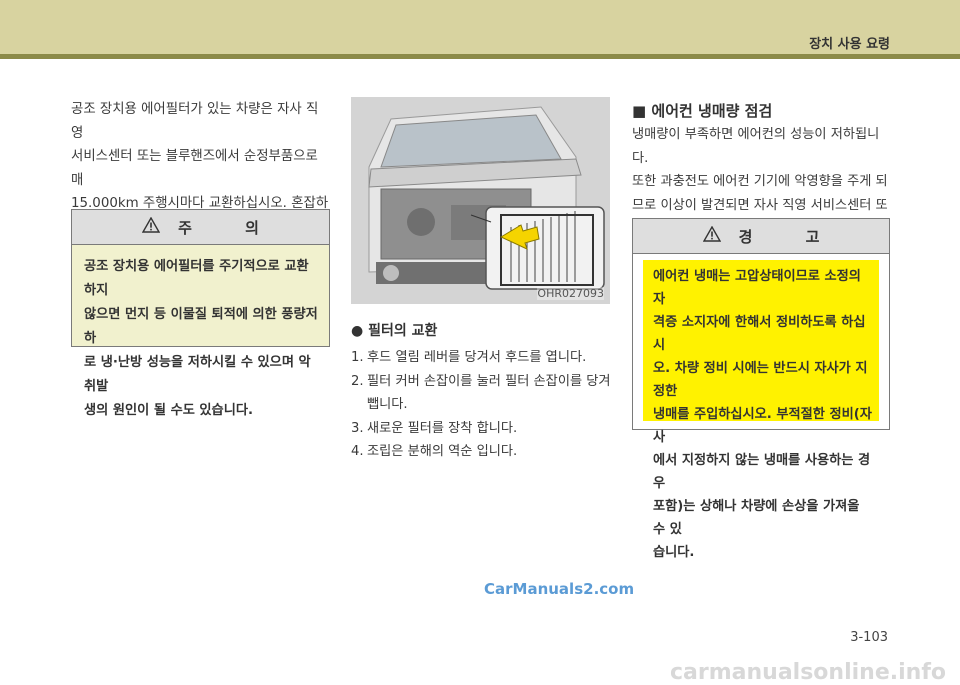 The height and width of the screenshot is (685, 960). I want to click on list-item: 1. 후드 열림 레버를 당겨서 후드를 엽니다., so click(482, 358).